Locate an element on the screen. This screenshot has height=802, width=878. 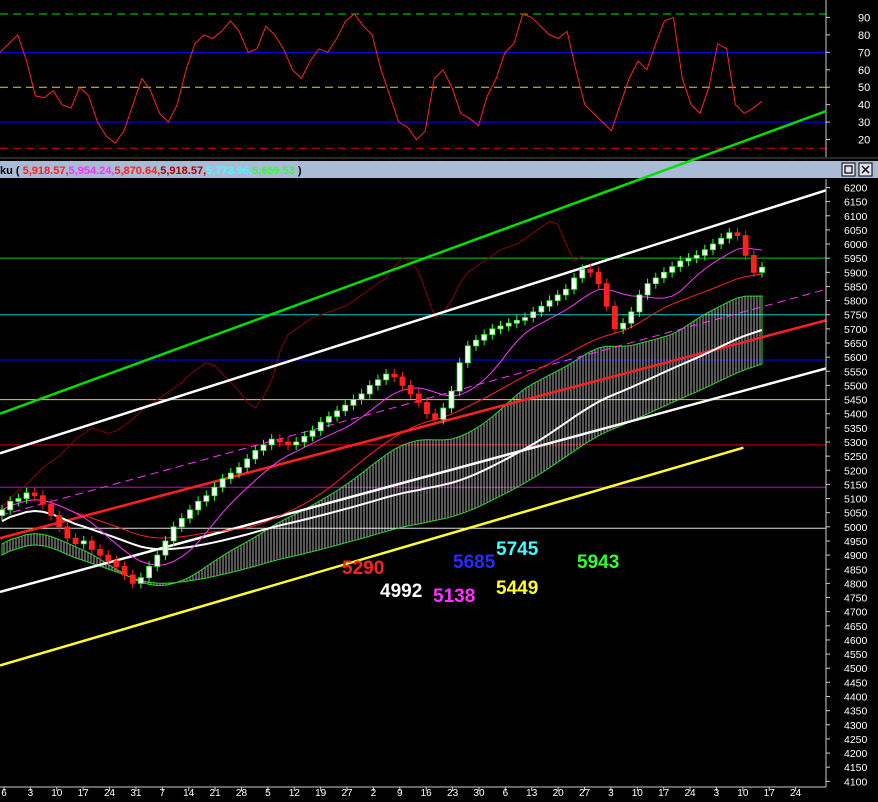
price-tick-label: 5550 is located at coordinates (856, 372).